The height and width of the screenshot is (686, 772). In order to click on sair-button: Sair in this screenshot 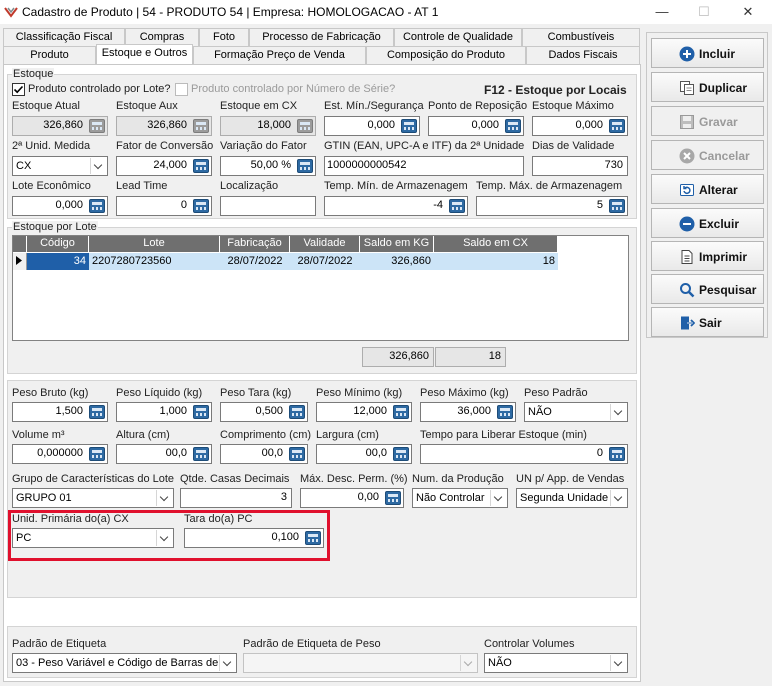, I will do `click(707, 322)`.